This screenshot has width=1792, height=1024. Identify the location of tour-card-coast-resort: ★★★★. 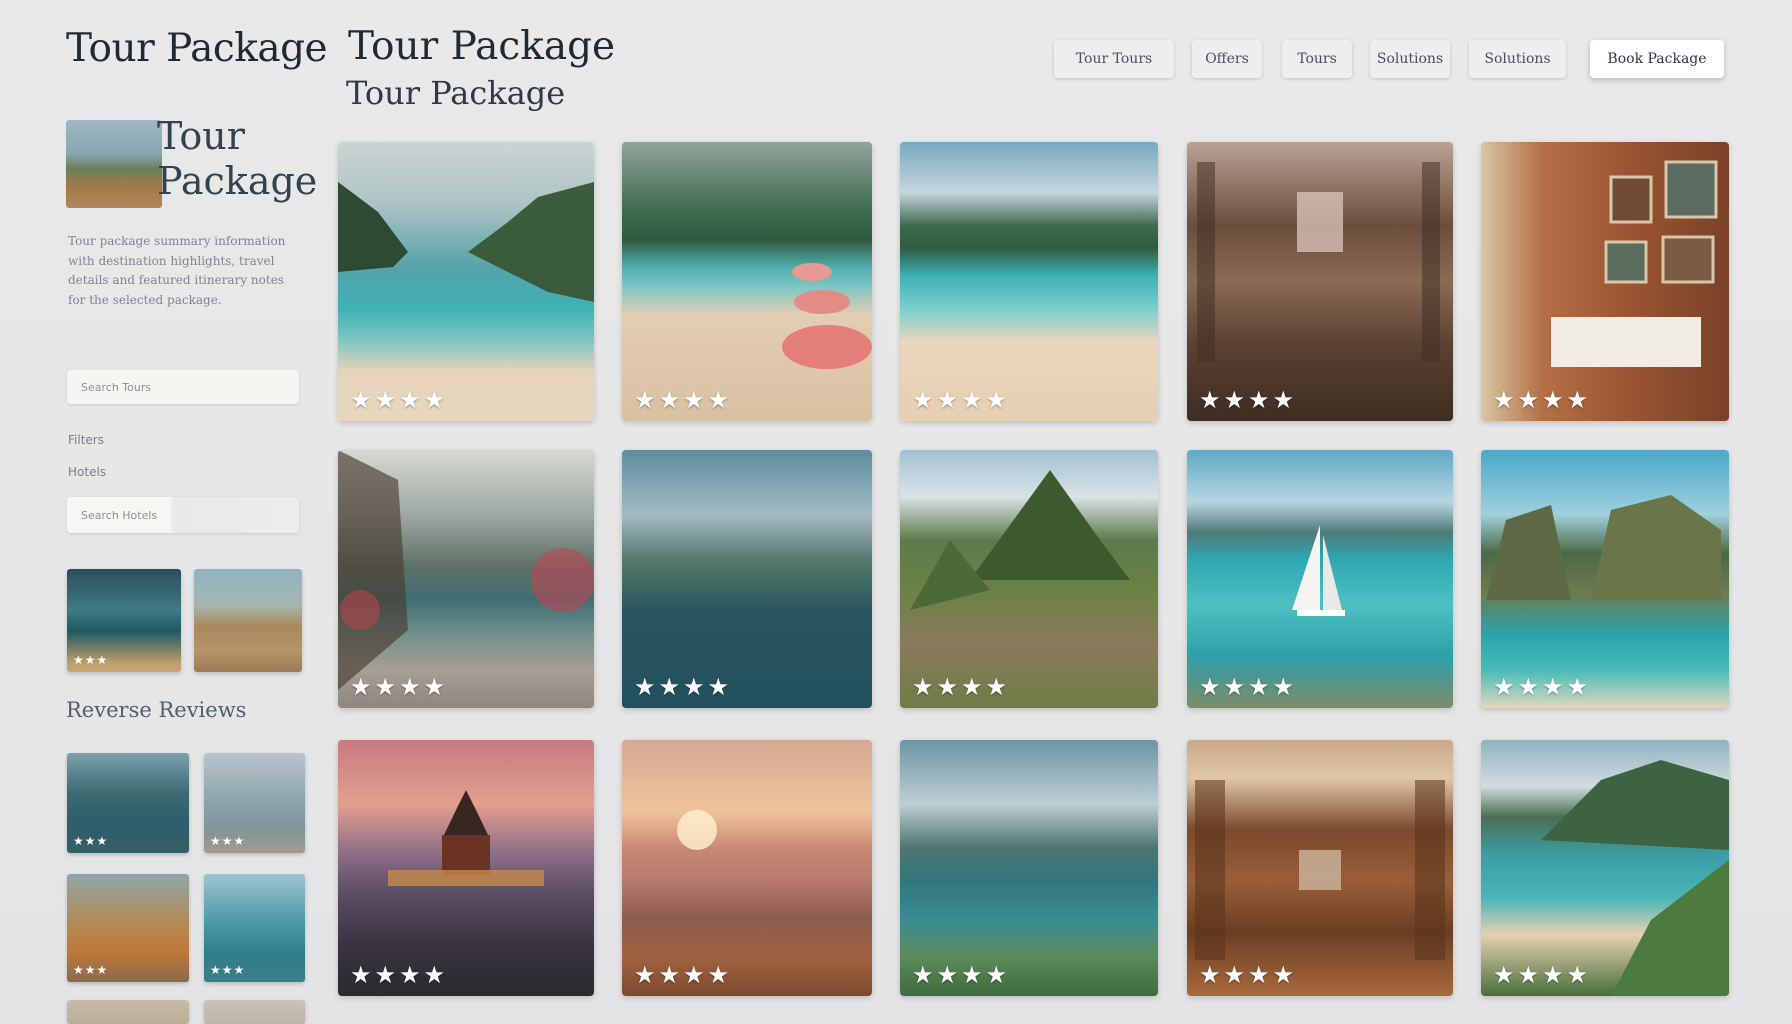
(1029, 281).